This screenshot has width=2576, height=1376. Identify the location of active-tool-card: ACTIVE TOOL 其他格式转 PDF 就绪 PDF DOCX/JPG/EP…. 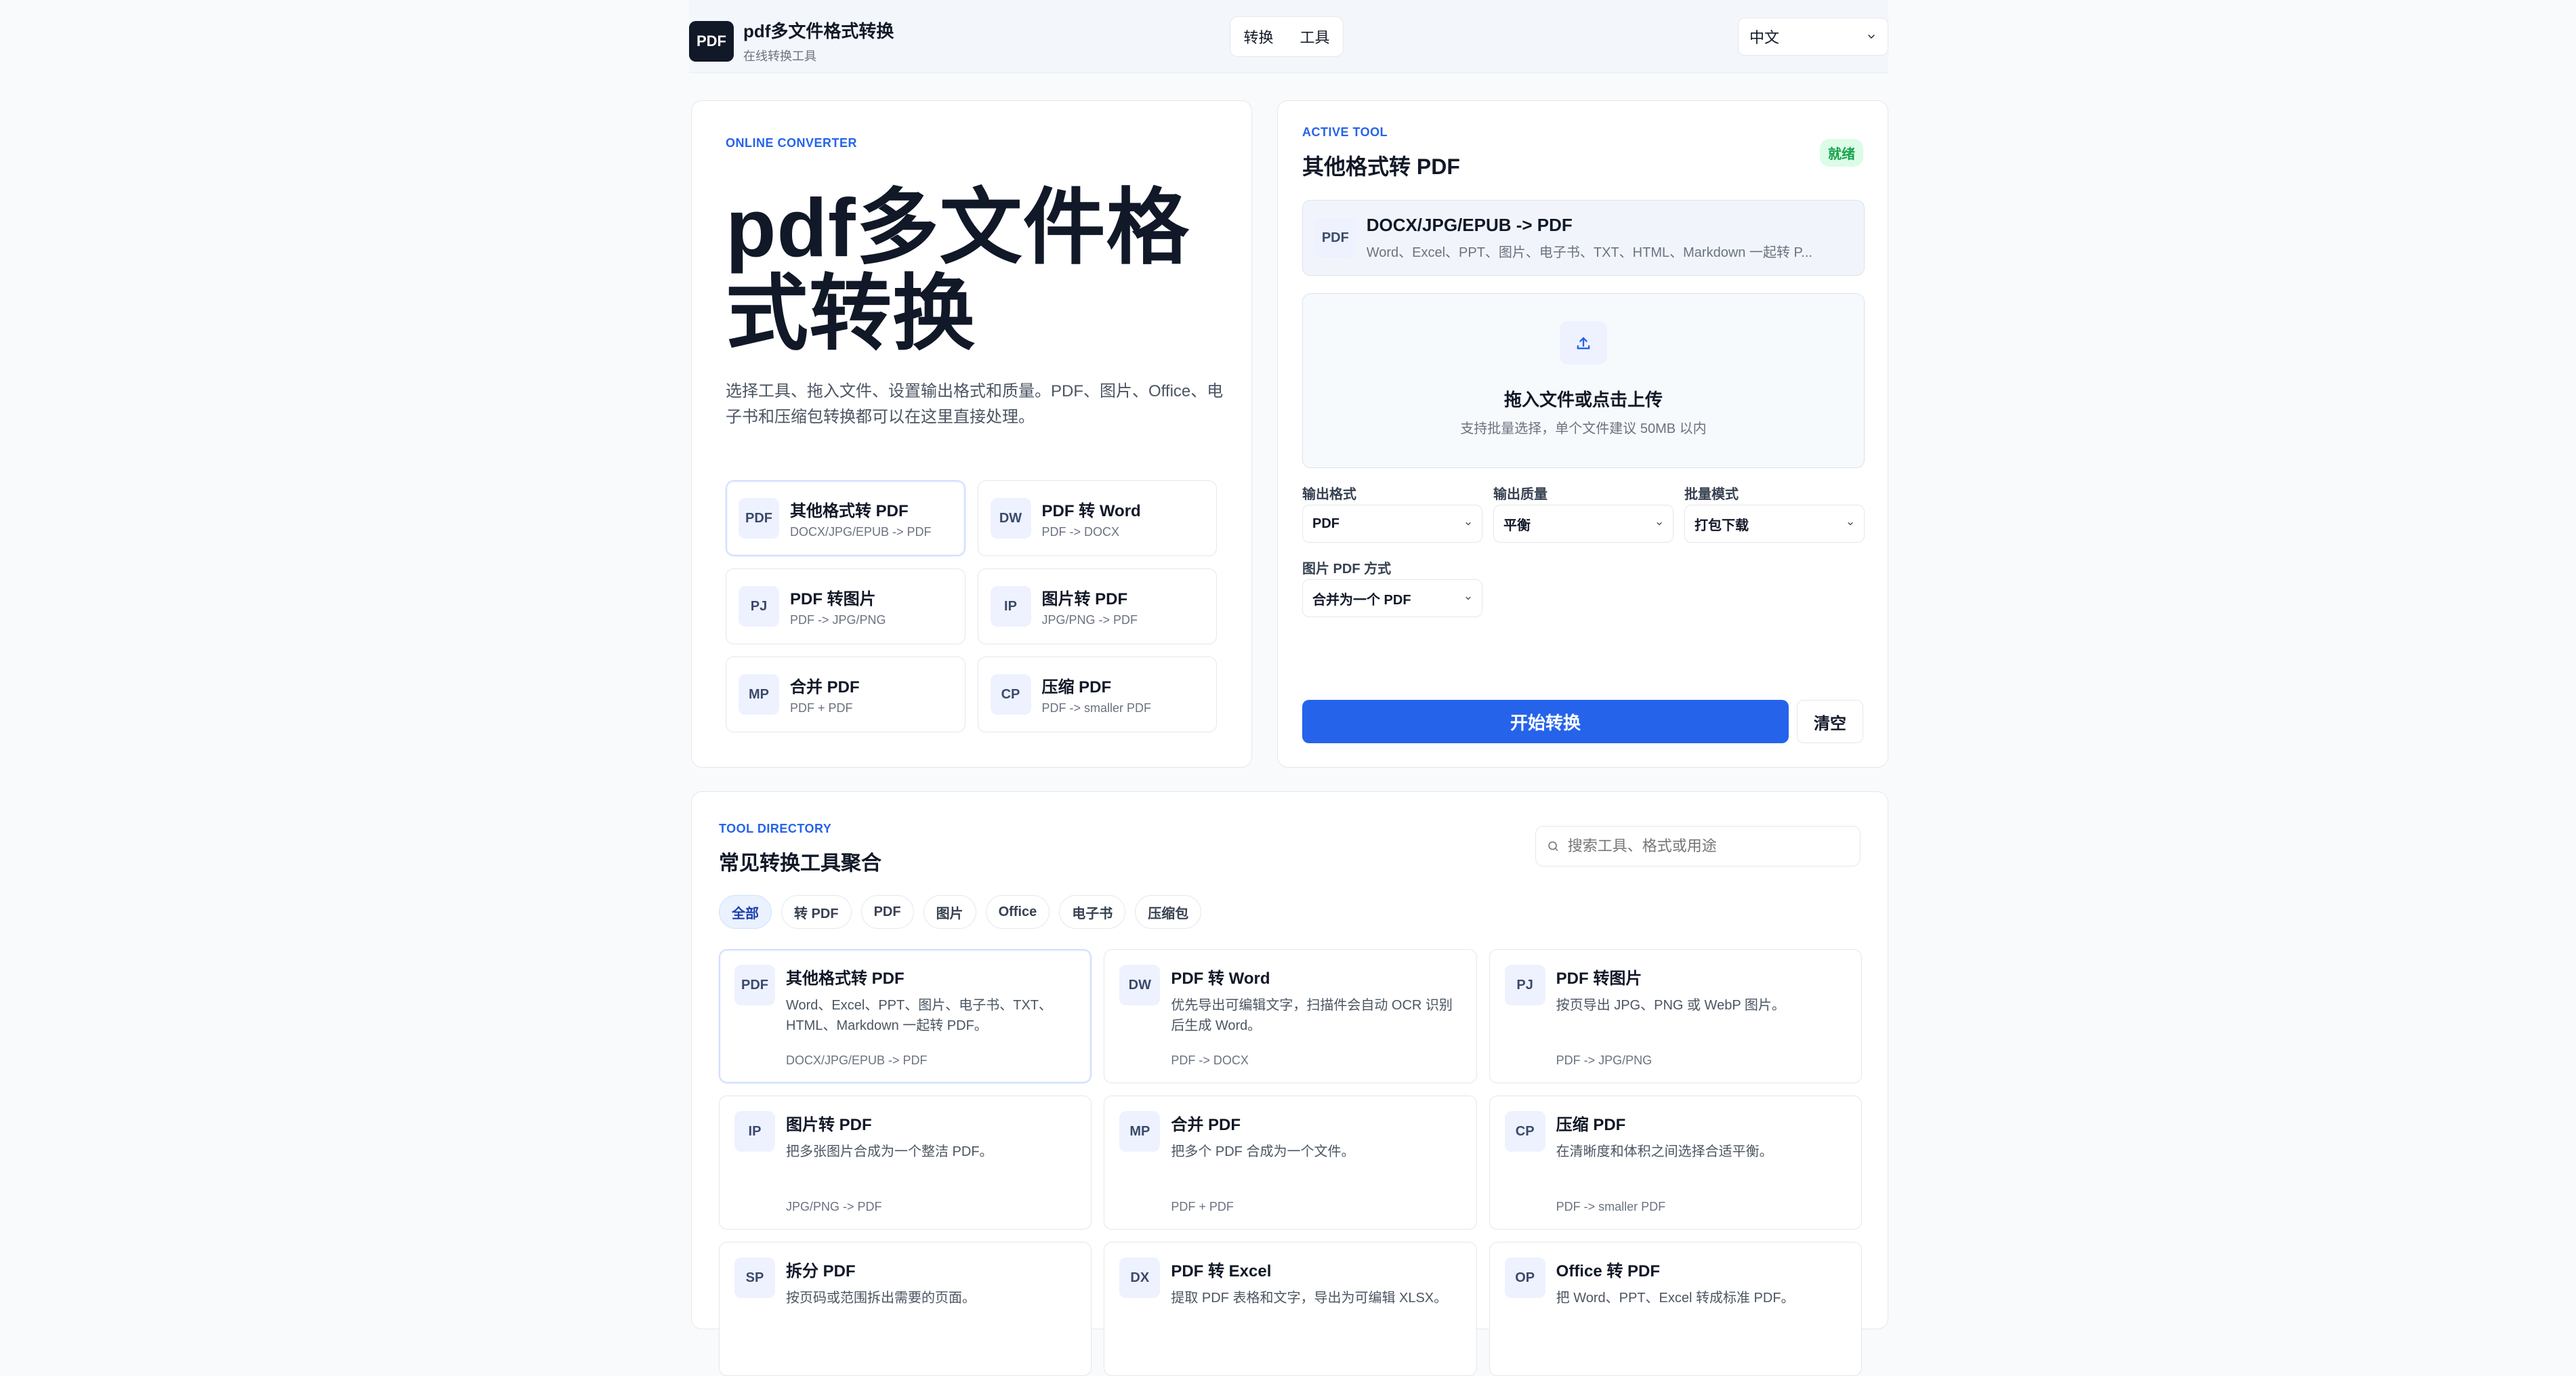
(1582, 434).